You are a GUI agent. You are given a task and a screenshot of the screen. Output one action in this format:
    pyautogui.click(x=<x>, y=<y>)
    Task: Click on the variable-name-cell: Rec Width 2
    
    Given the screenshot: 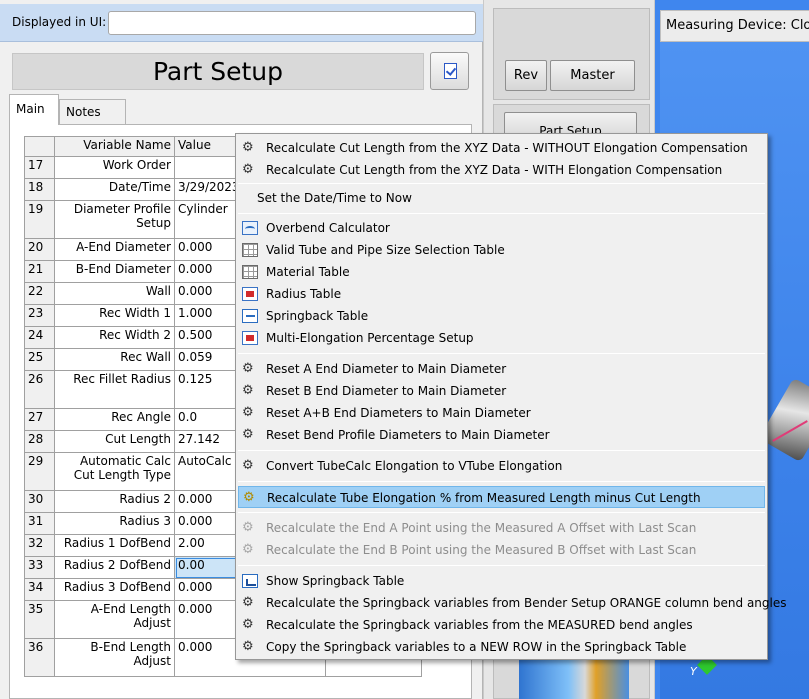 What is the action you would take?
    pyautogui.click(x=114, y=337)
    